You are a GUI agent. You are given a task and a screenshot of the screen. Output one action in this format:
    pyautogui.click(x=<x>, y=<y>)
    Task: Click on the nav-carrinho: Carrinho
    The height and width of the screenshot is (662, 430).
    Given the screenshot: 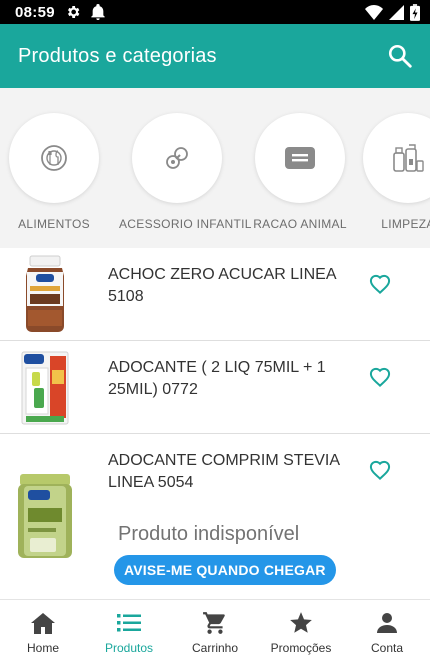 What is the action you would take?
    pyautogui.click(x=215, y=631)
    